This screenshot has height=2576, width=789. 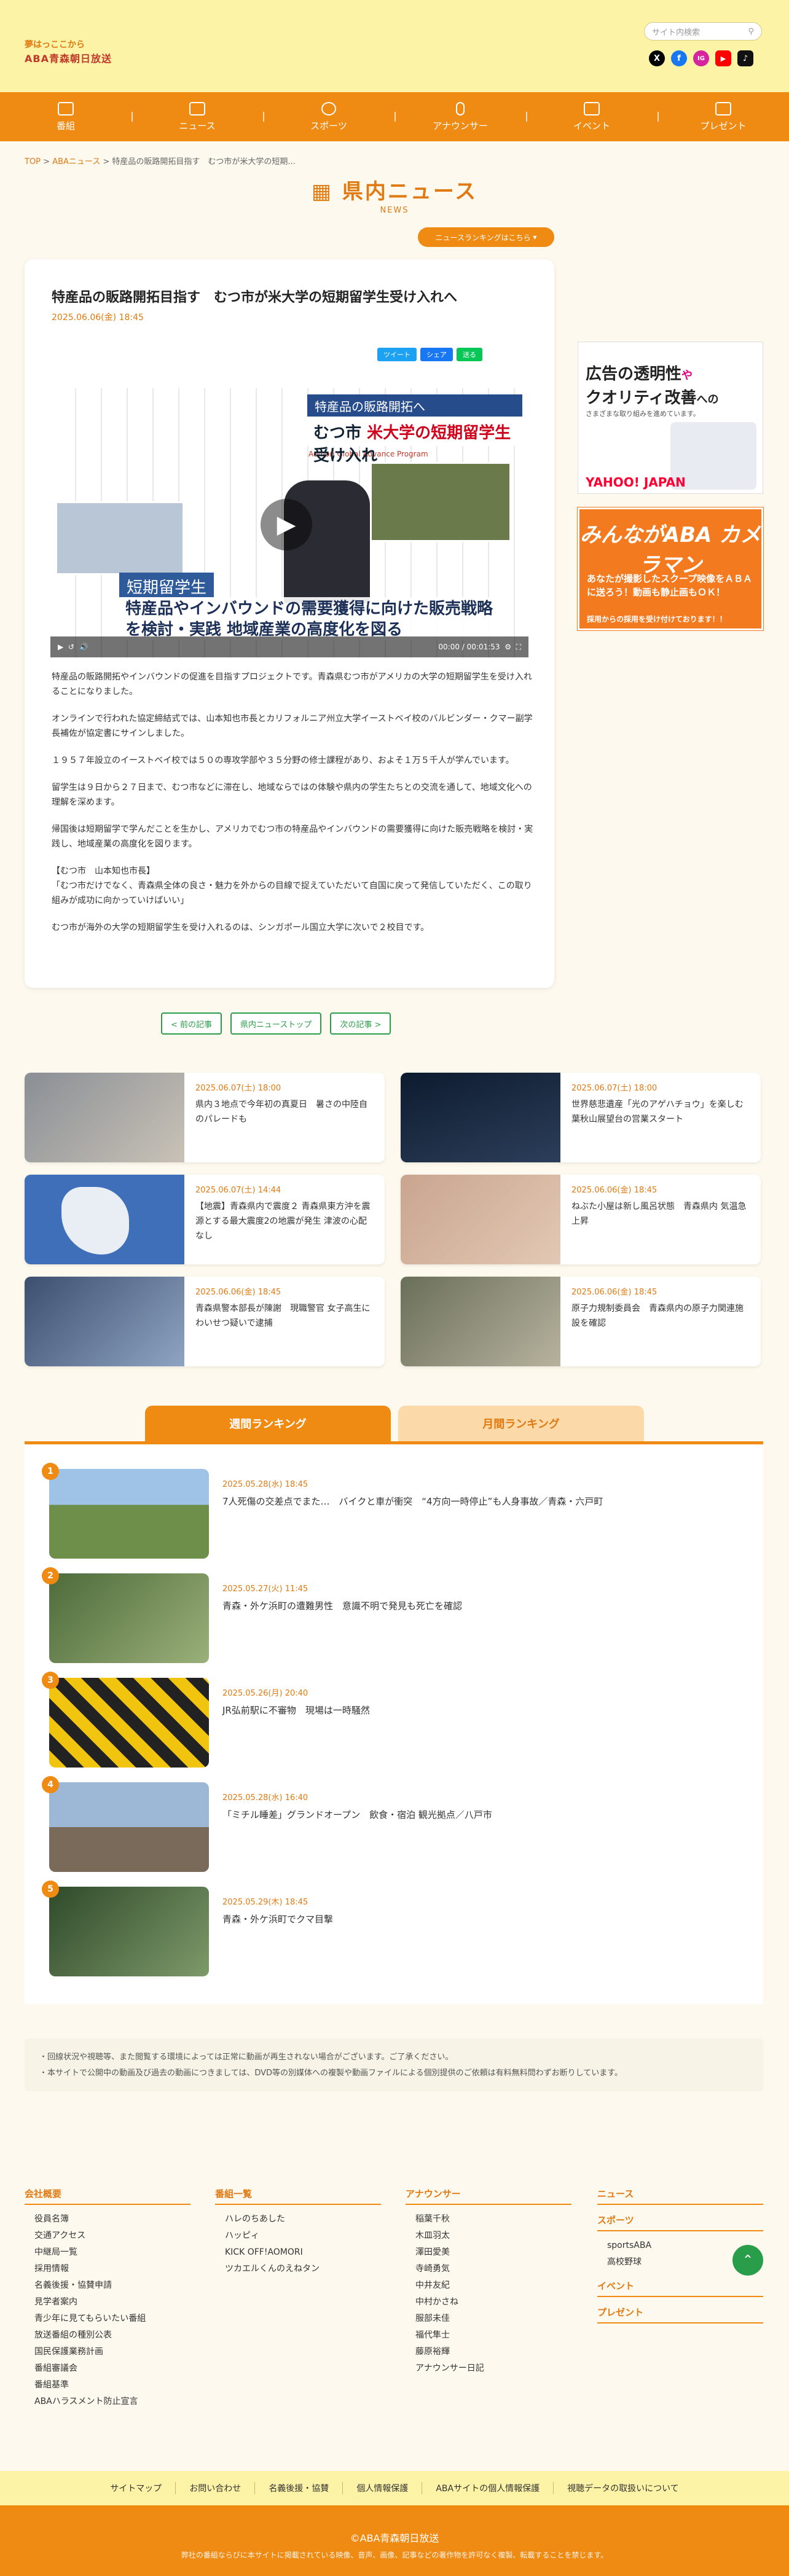 What do you see at coordinates (107, 2385) in the screenshot?
I see `footer-link: 番組基準` at bounding box center [107, 2385].